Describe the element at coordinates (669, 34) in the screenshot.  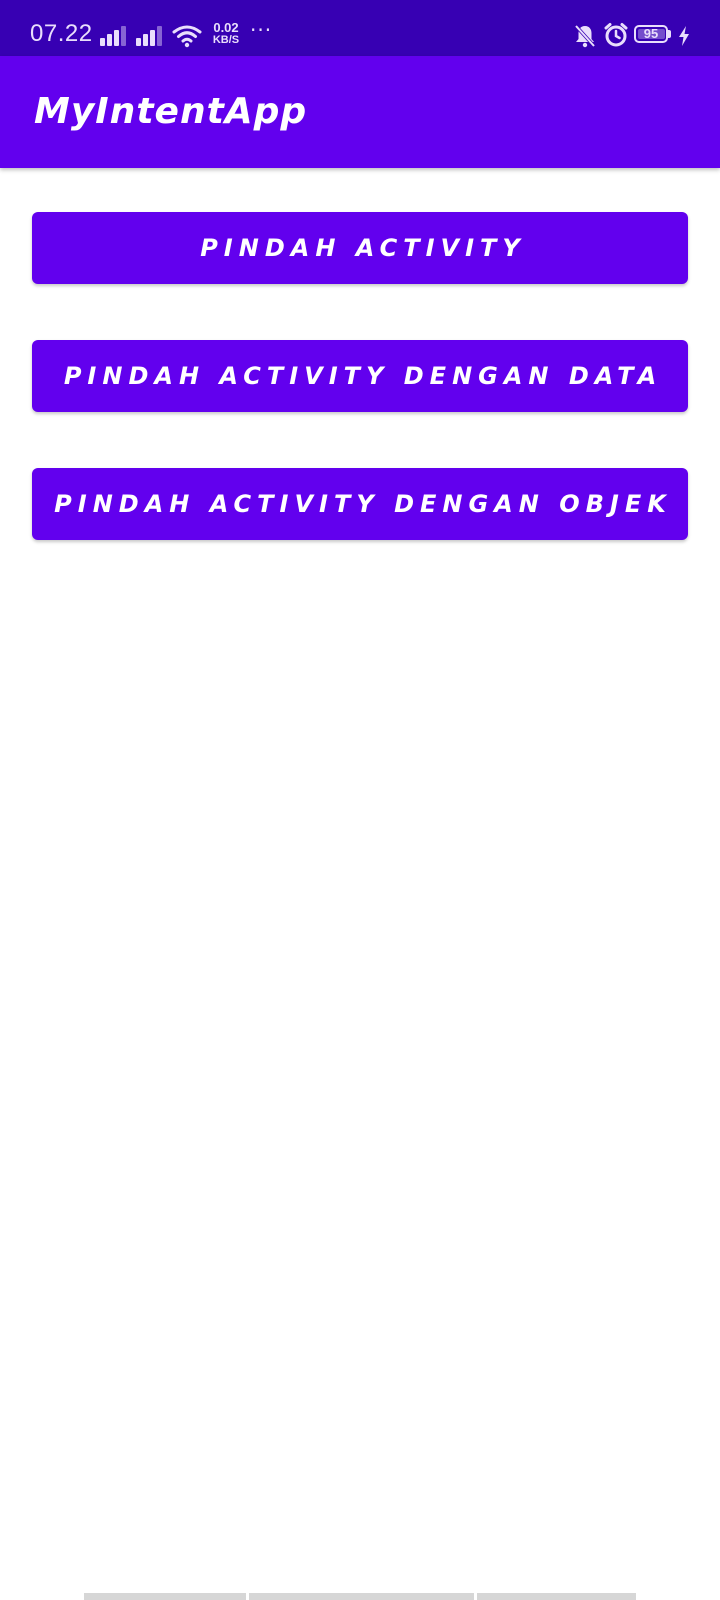
I see `battery-tip` at that location.